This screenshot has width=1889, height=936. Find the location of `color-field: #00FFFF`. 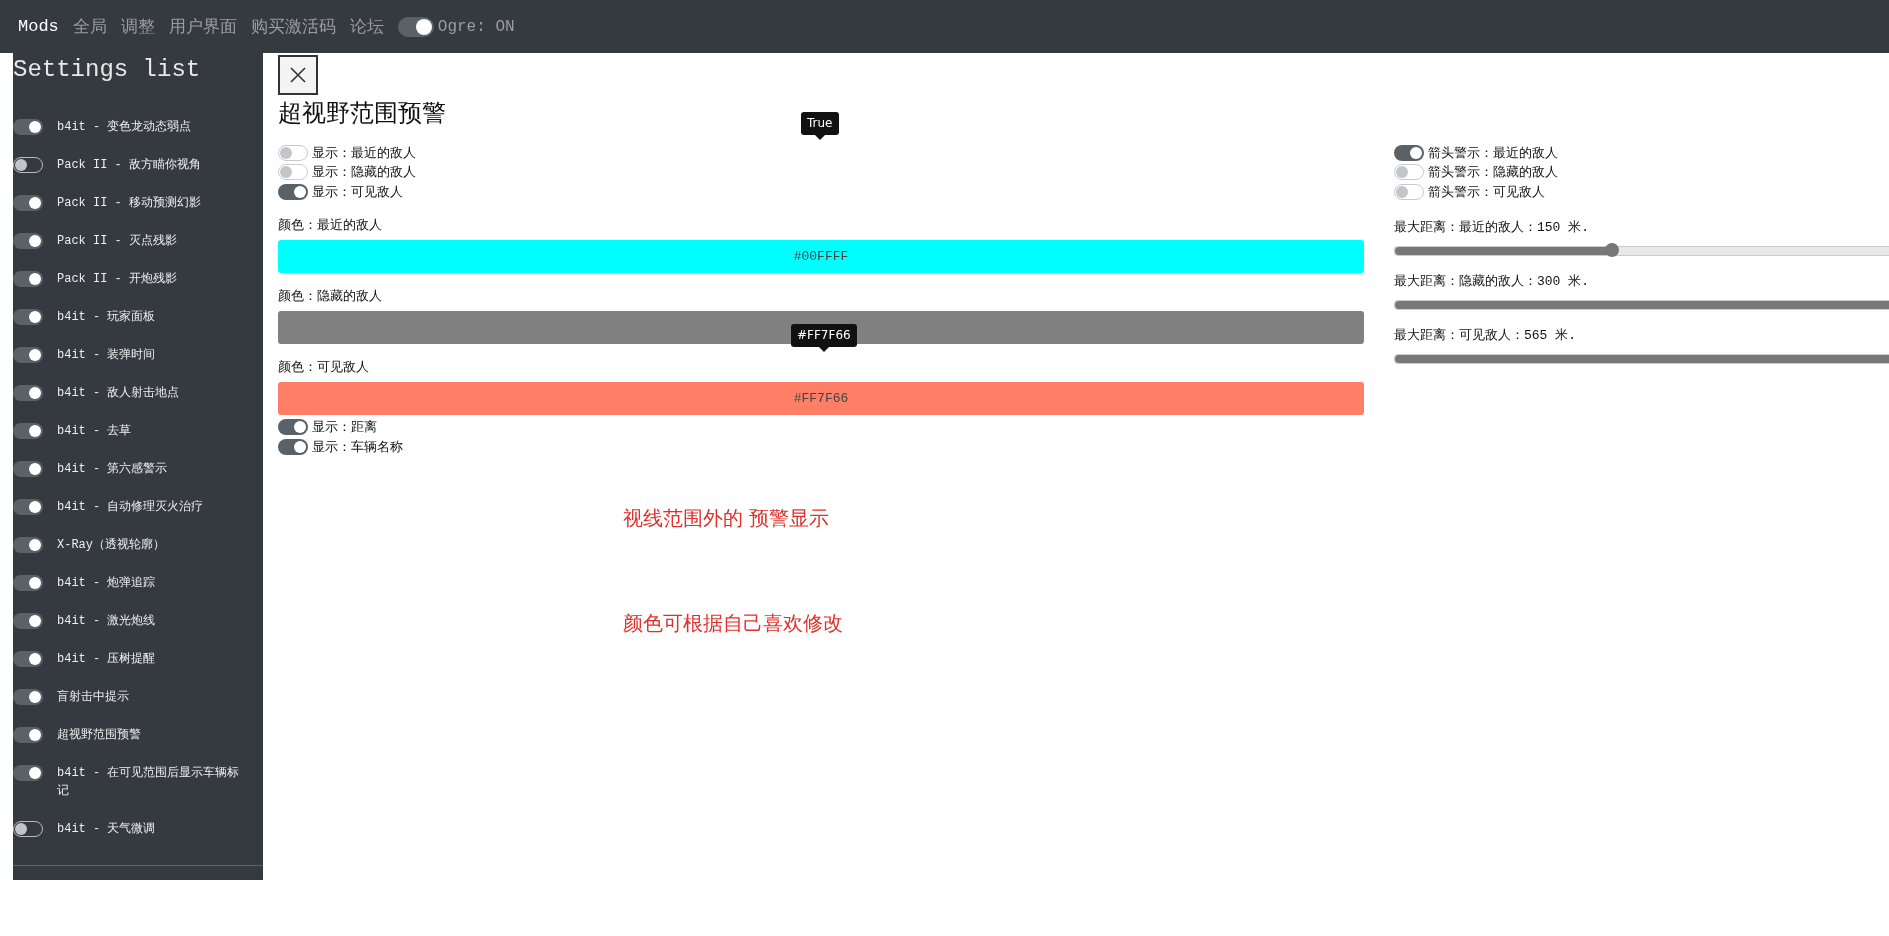

color-field: #00FFFF is located at coordinates (821, 256).